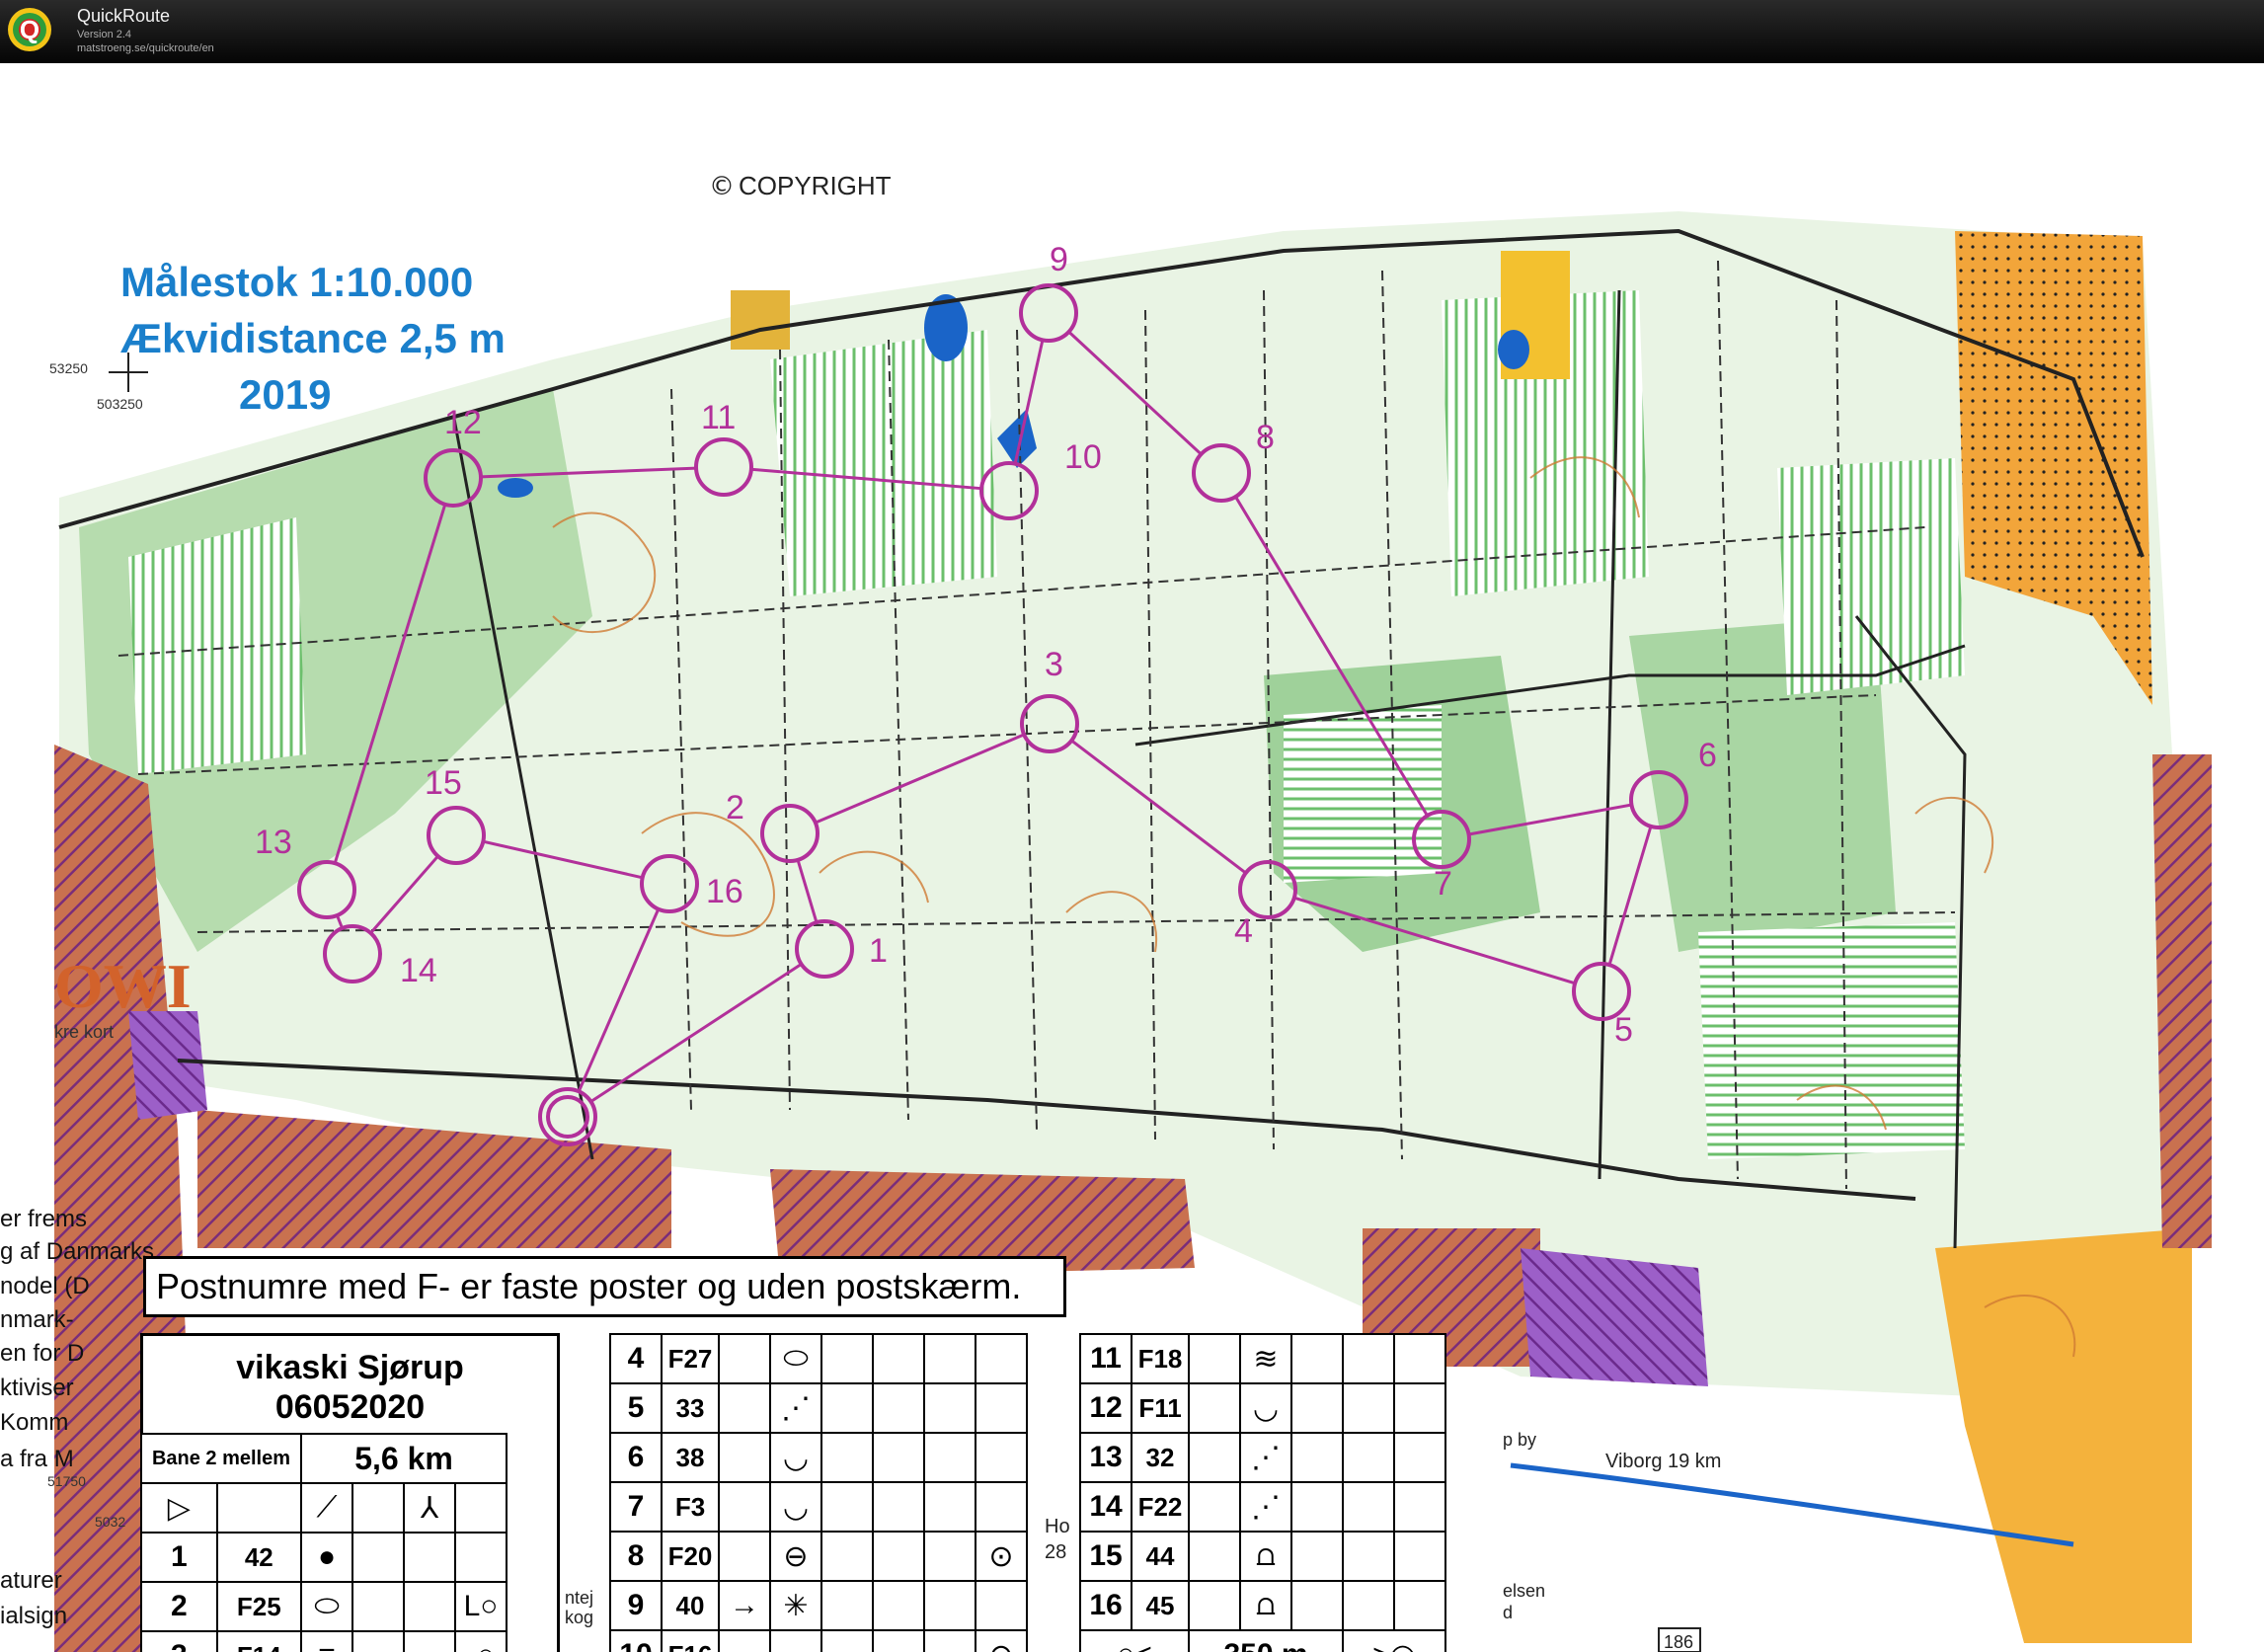  What do you see at coordinates (1265, 437) in the screenshot?
I see `control-number-8: 8` at bounding box center [1265, 437].